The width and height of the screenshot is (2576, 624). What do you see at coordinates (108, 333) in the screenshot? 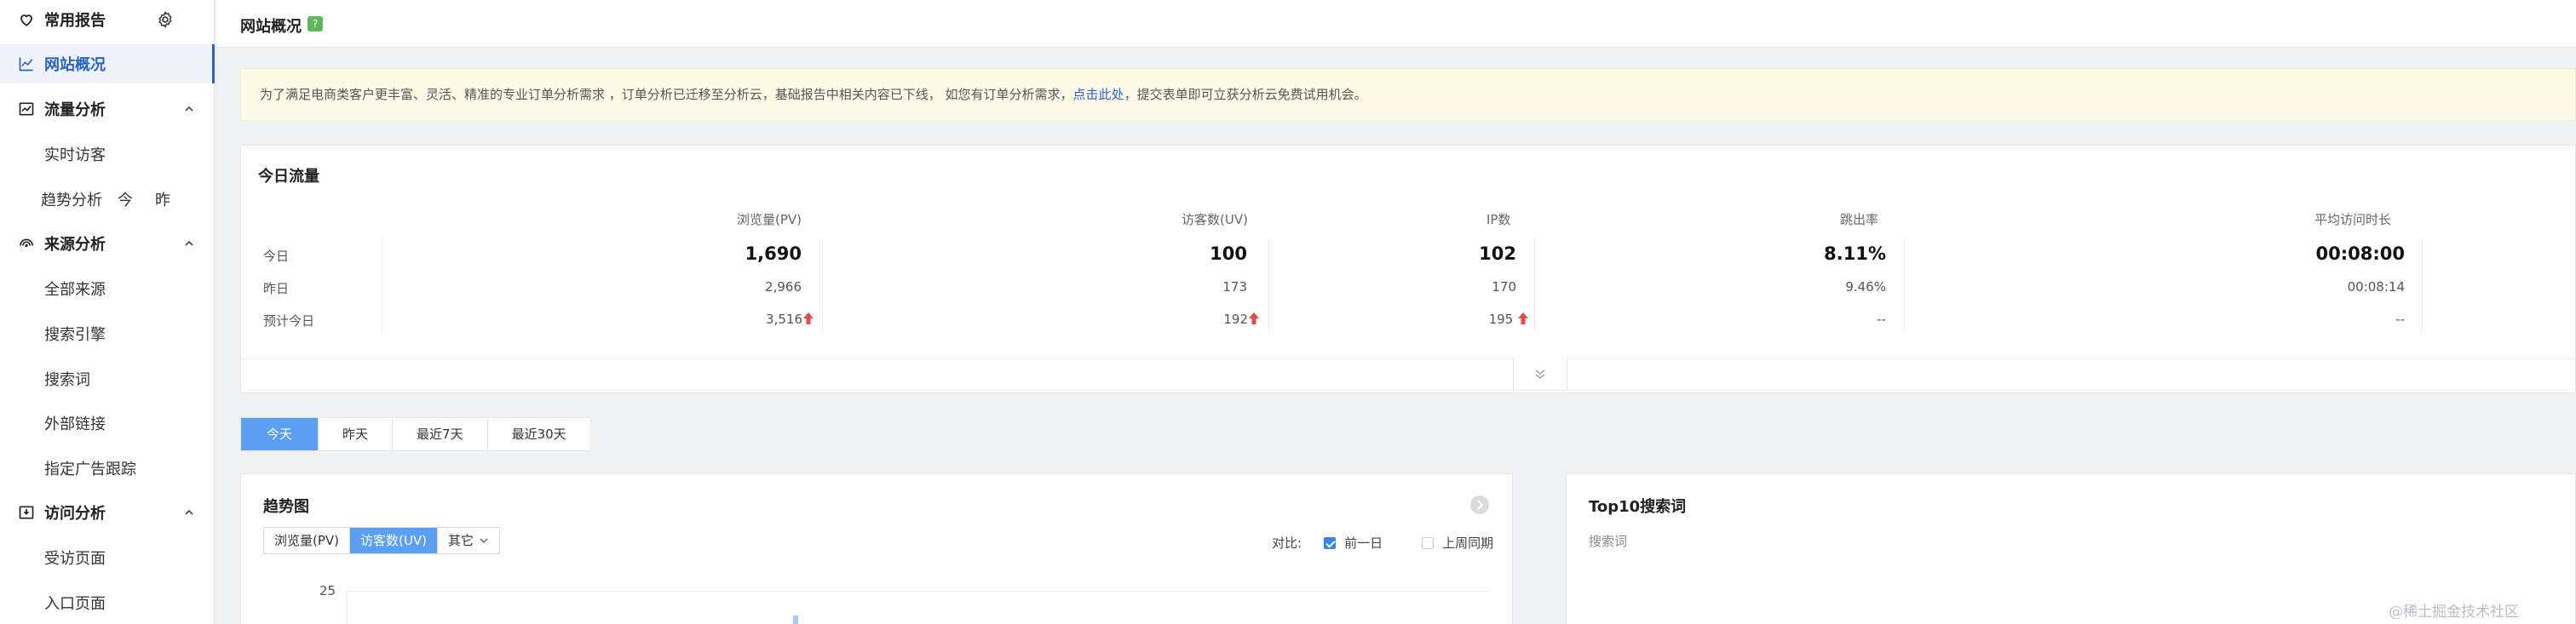
I see `sidebar-item-search-engines: 搜索引擎` at bounding box center [108, 333].